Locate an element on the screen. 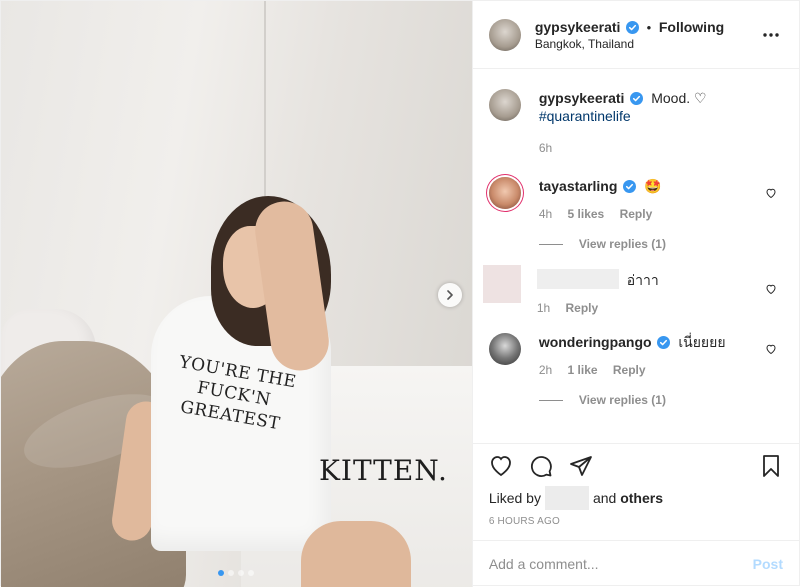 The width and height of the screenshot is (800, 587). comment-likes: 1 like is located at coordinates (583, 370).